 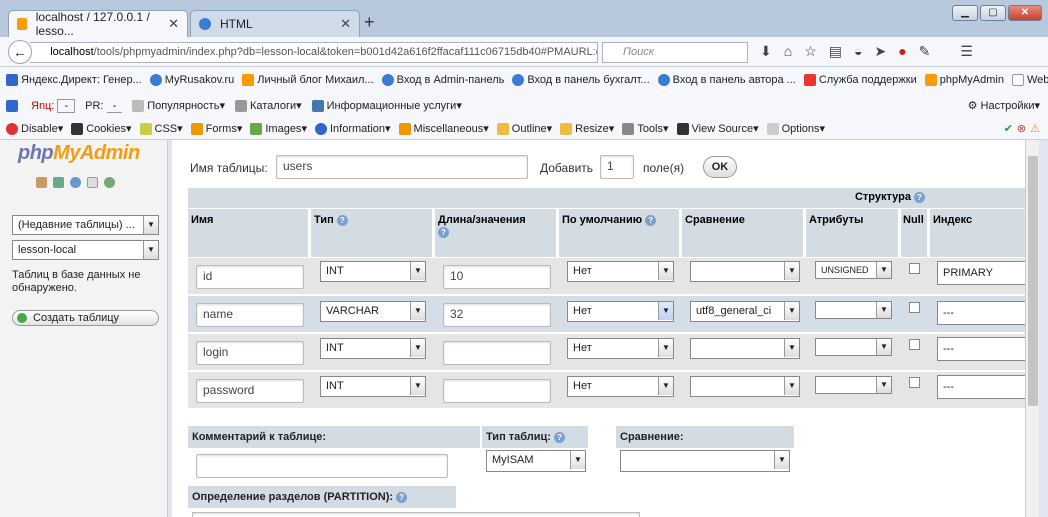 I want to click on minimize-button: ▁, so click(x=965, y=13).